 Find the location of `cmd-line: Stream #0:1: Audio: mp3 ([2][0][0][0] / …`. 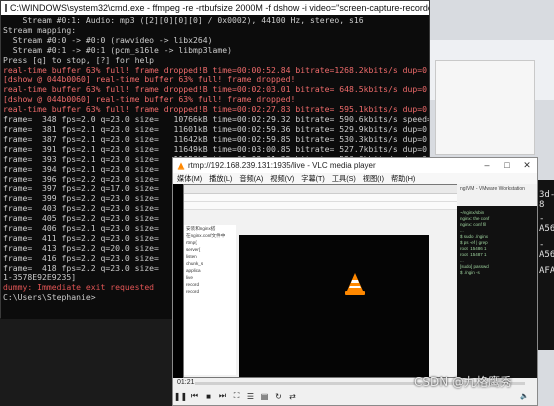

cmd-line: Stream #0:1: Audio: mp3 ([2][0][0][0] / … is located at coordinates (183, 20).